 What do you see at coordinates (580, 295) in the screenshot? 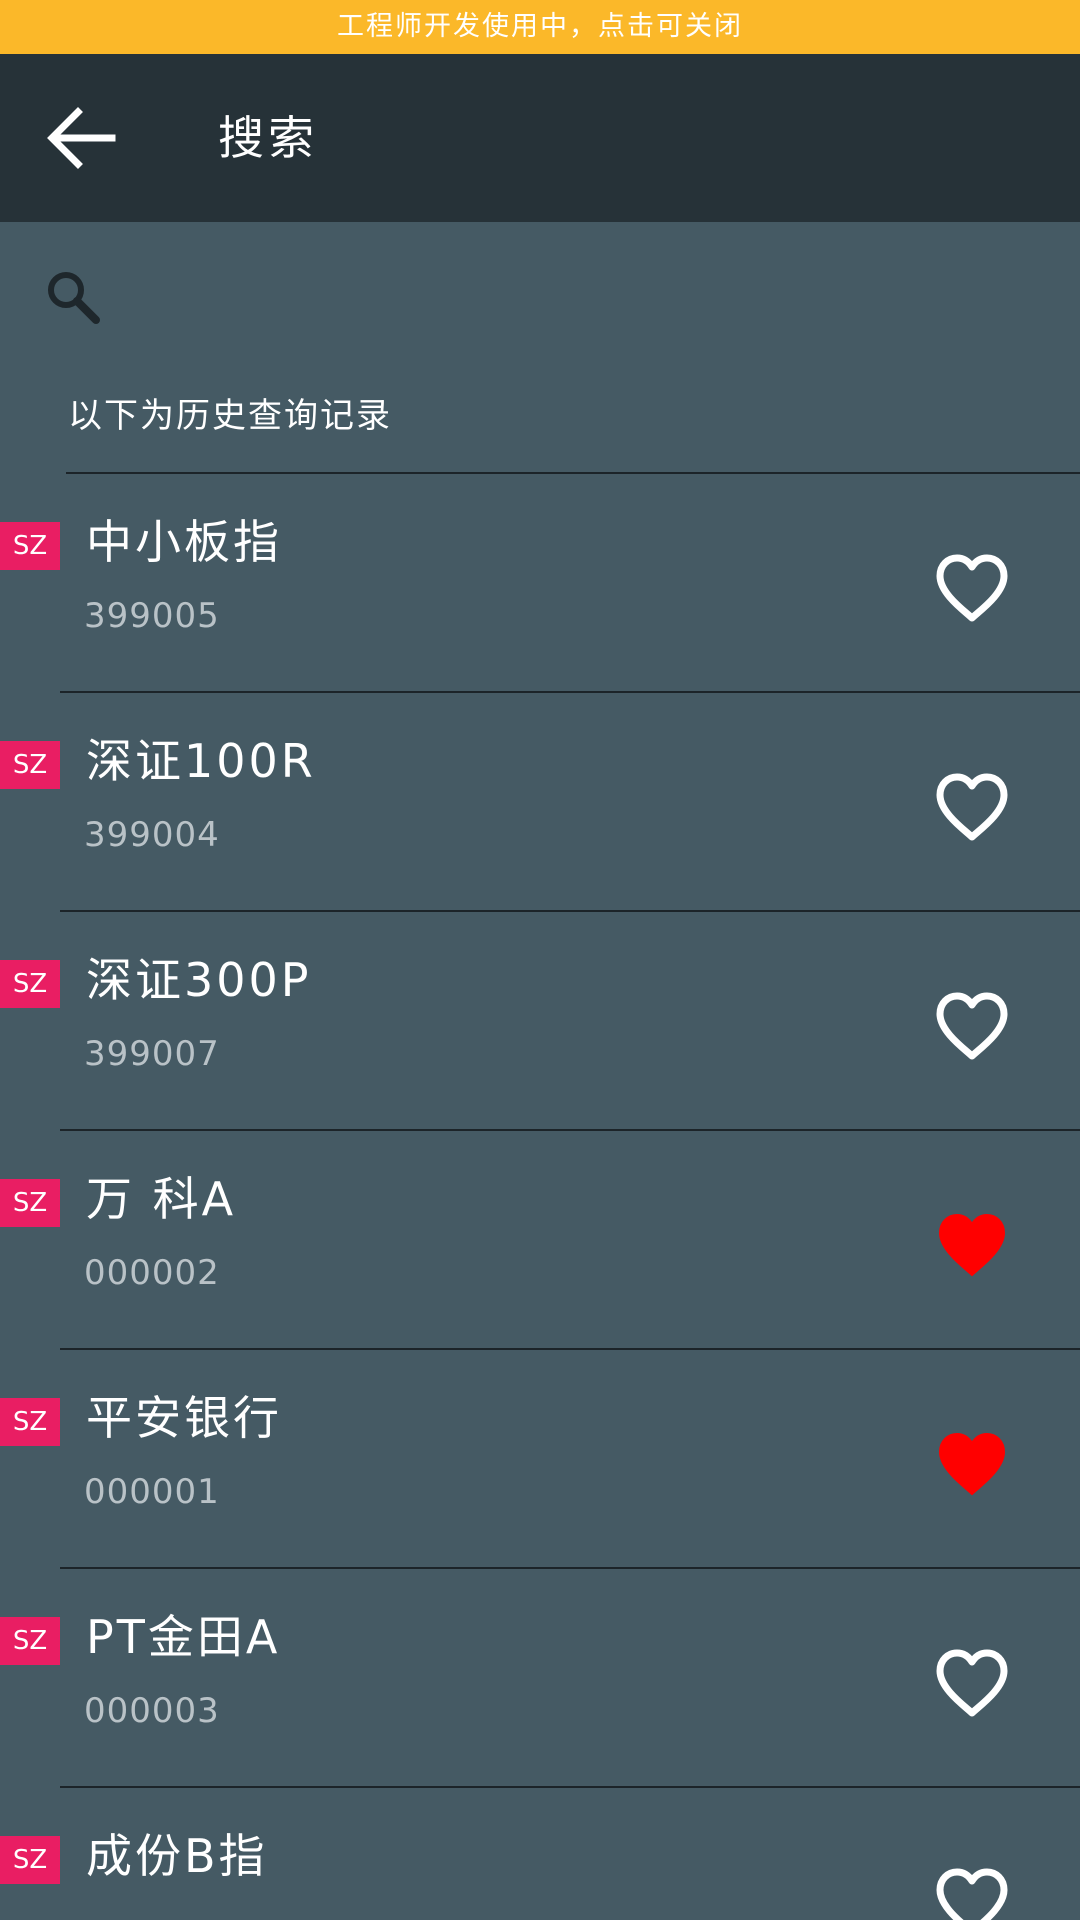
I see `search-input` at bounding box center [580, 295].